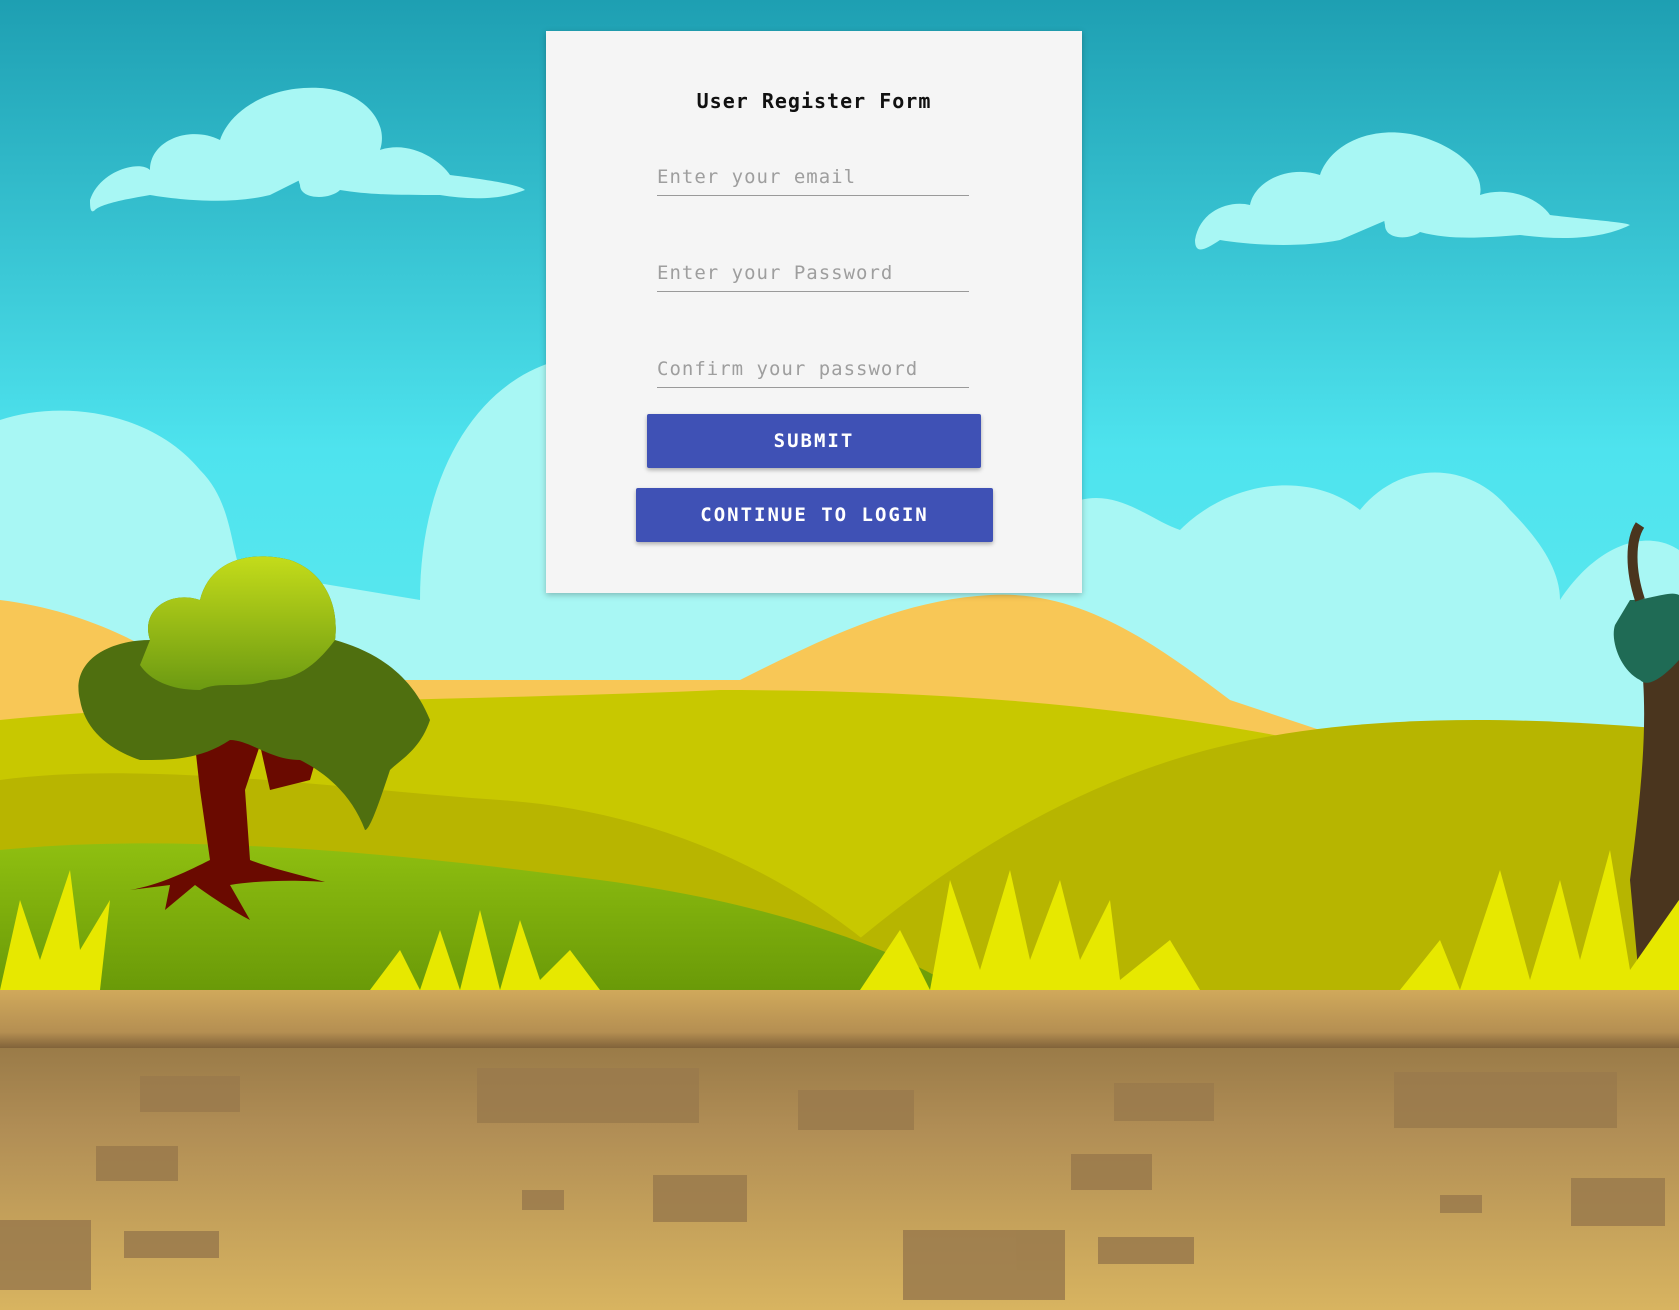 This screenshot has height=1310, width=1679. What do you see at coordinates (813, 177) in the screenshot?
I see `email-input` at bounding box center [813, 177].